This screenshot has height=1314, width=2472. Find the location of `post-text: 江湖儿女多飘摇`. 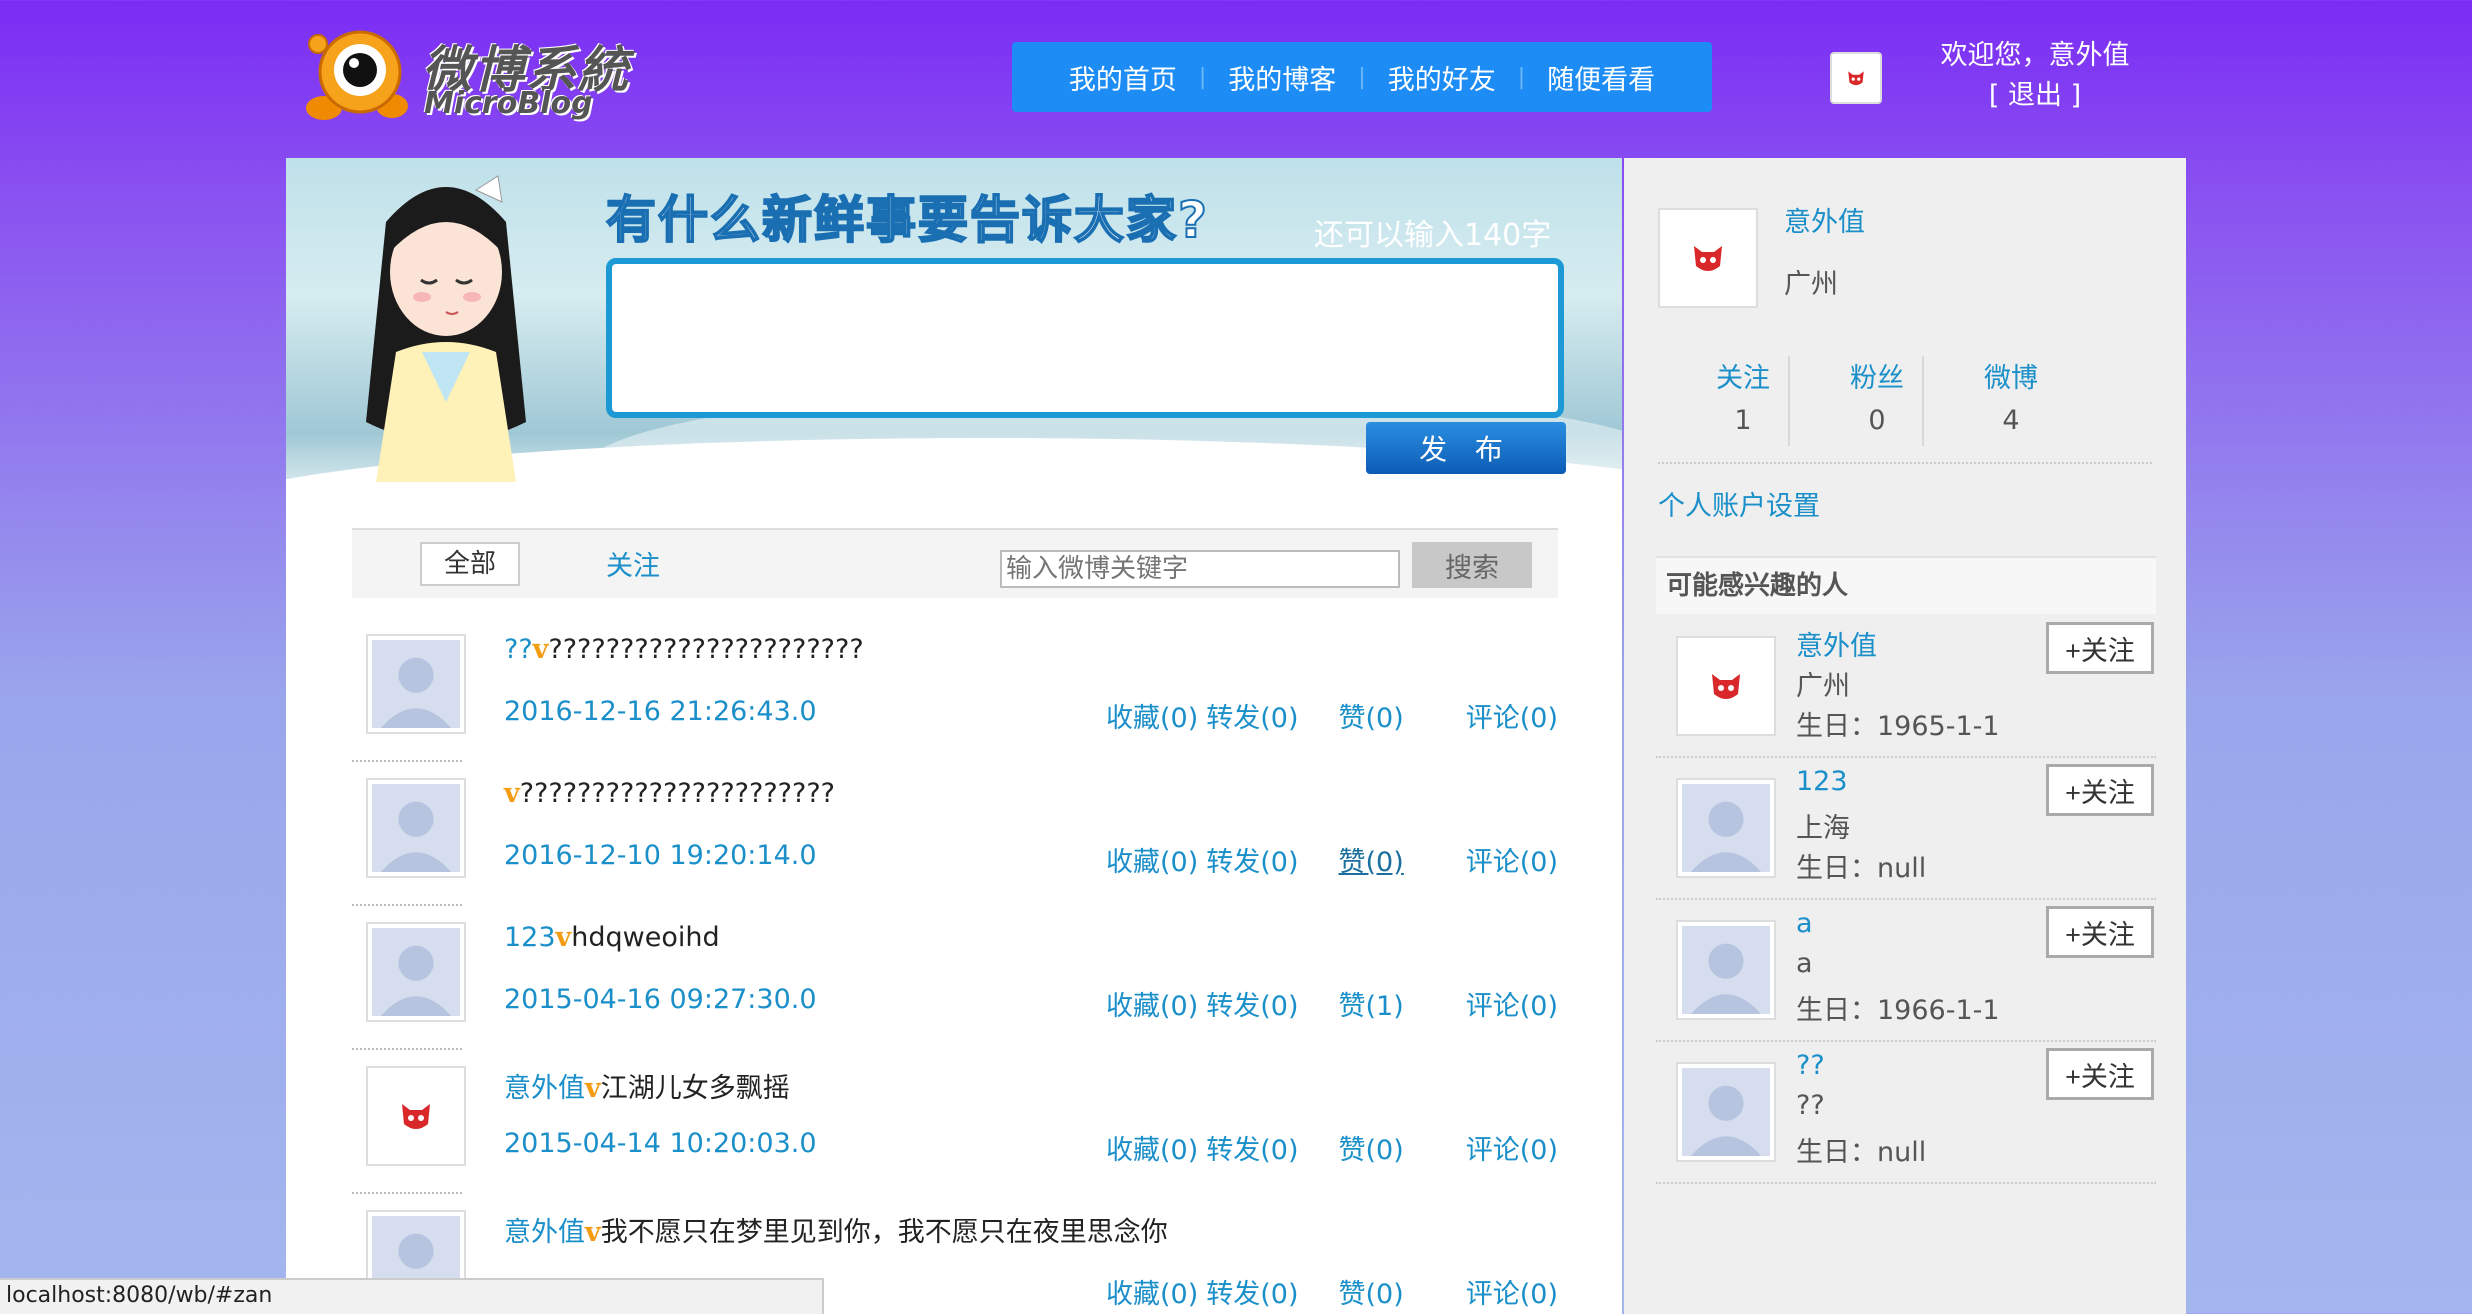

post-text: 江湖儿女多飘摇 is located at coordinates (695, 1088).